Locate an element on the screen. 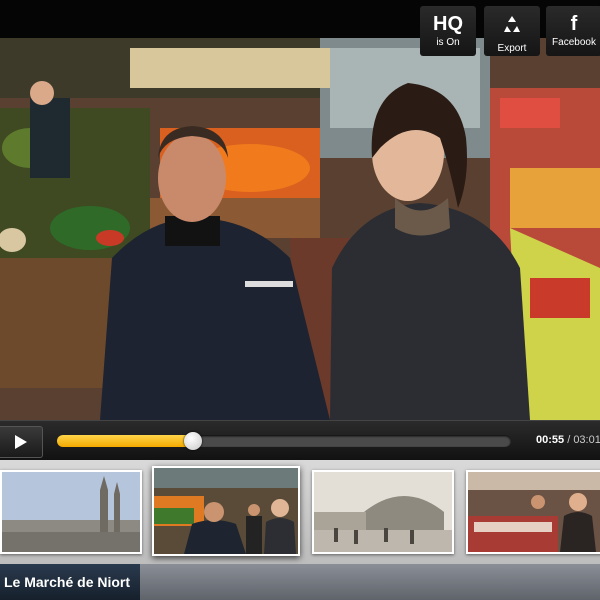  play-button is located at coordinates (21, 442).